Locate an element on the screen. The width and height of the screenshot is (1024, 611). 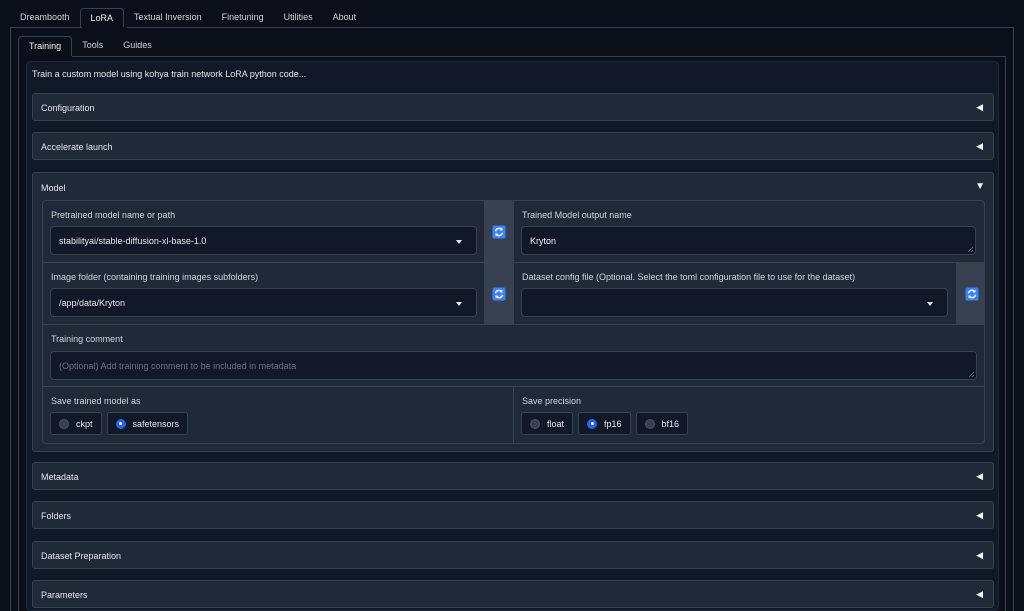
accordion-metadata: Metadata ◀ is located at coordinates (513, 476).